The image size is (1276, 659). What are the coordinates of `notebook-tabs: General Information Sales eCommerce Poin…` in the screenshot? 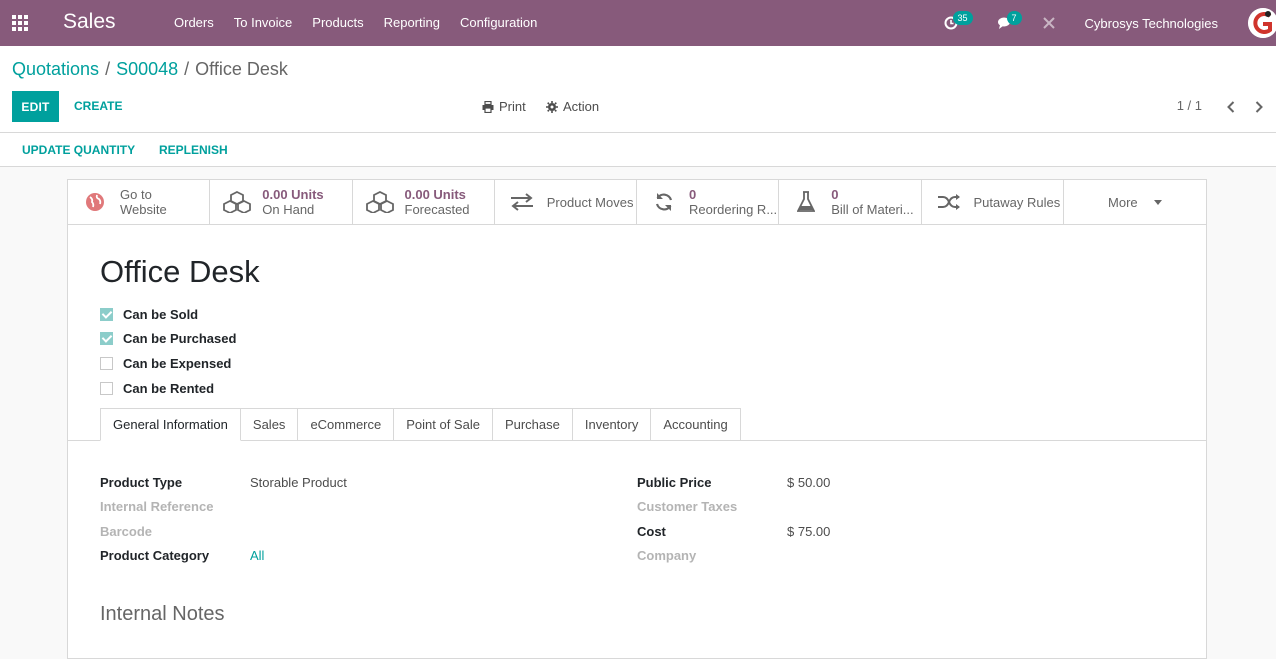 It's located at (420, 424).